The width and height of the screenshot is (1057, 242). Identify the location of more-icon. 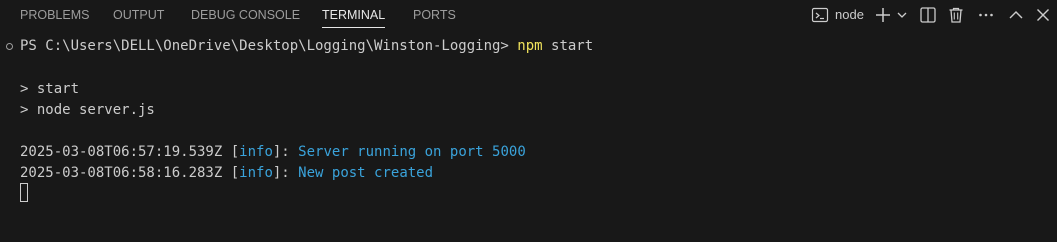
(986, 15).